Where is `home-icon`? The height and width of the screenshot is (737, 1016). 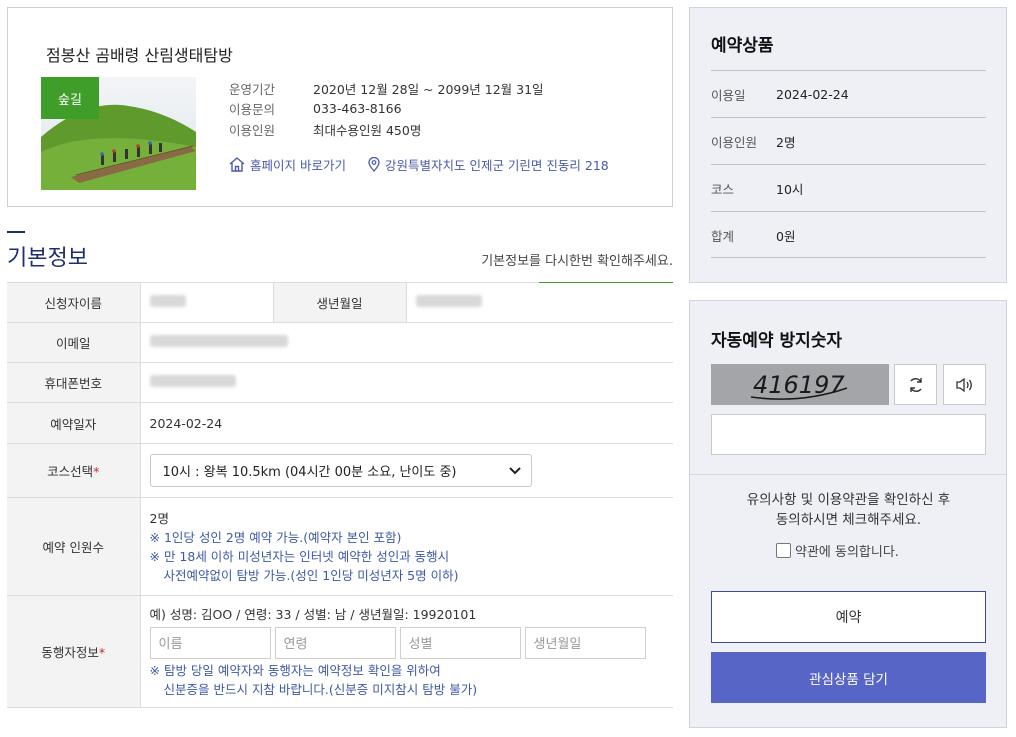 home-icon is located at coordinates (237, 164).